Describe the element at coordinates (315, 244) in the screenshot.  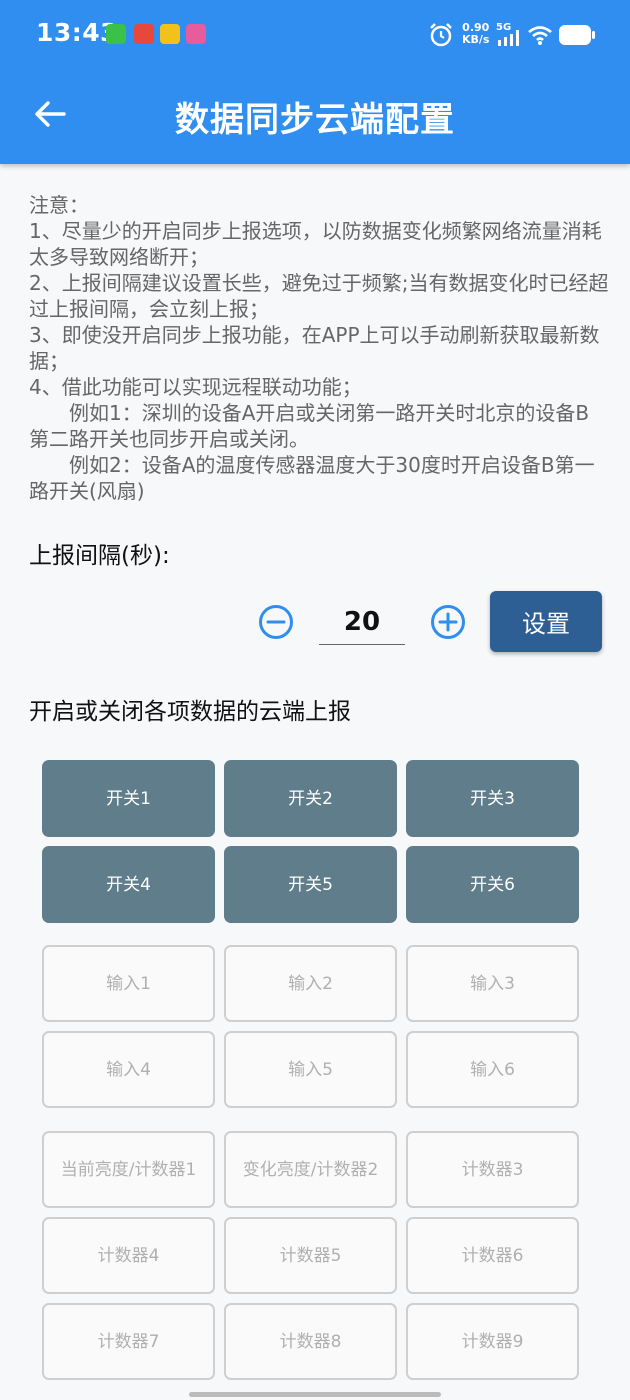
I see `note-item-1: 1、尽量少的开启同步上报选项，以防数据变化频繁网络流量消耗太多导致网络断开；` at that location.